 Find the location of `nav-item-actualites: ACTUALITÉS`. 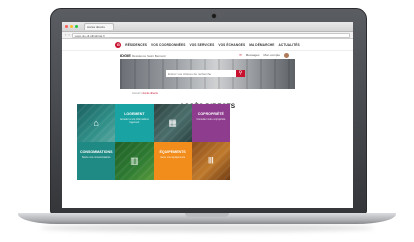

nav-item-actualites: ACTUALITÉS is located at coordinates (289, 45).